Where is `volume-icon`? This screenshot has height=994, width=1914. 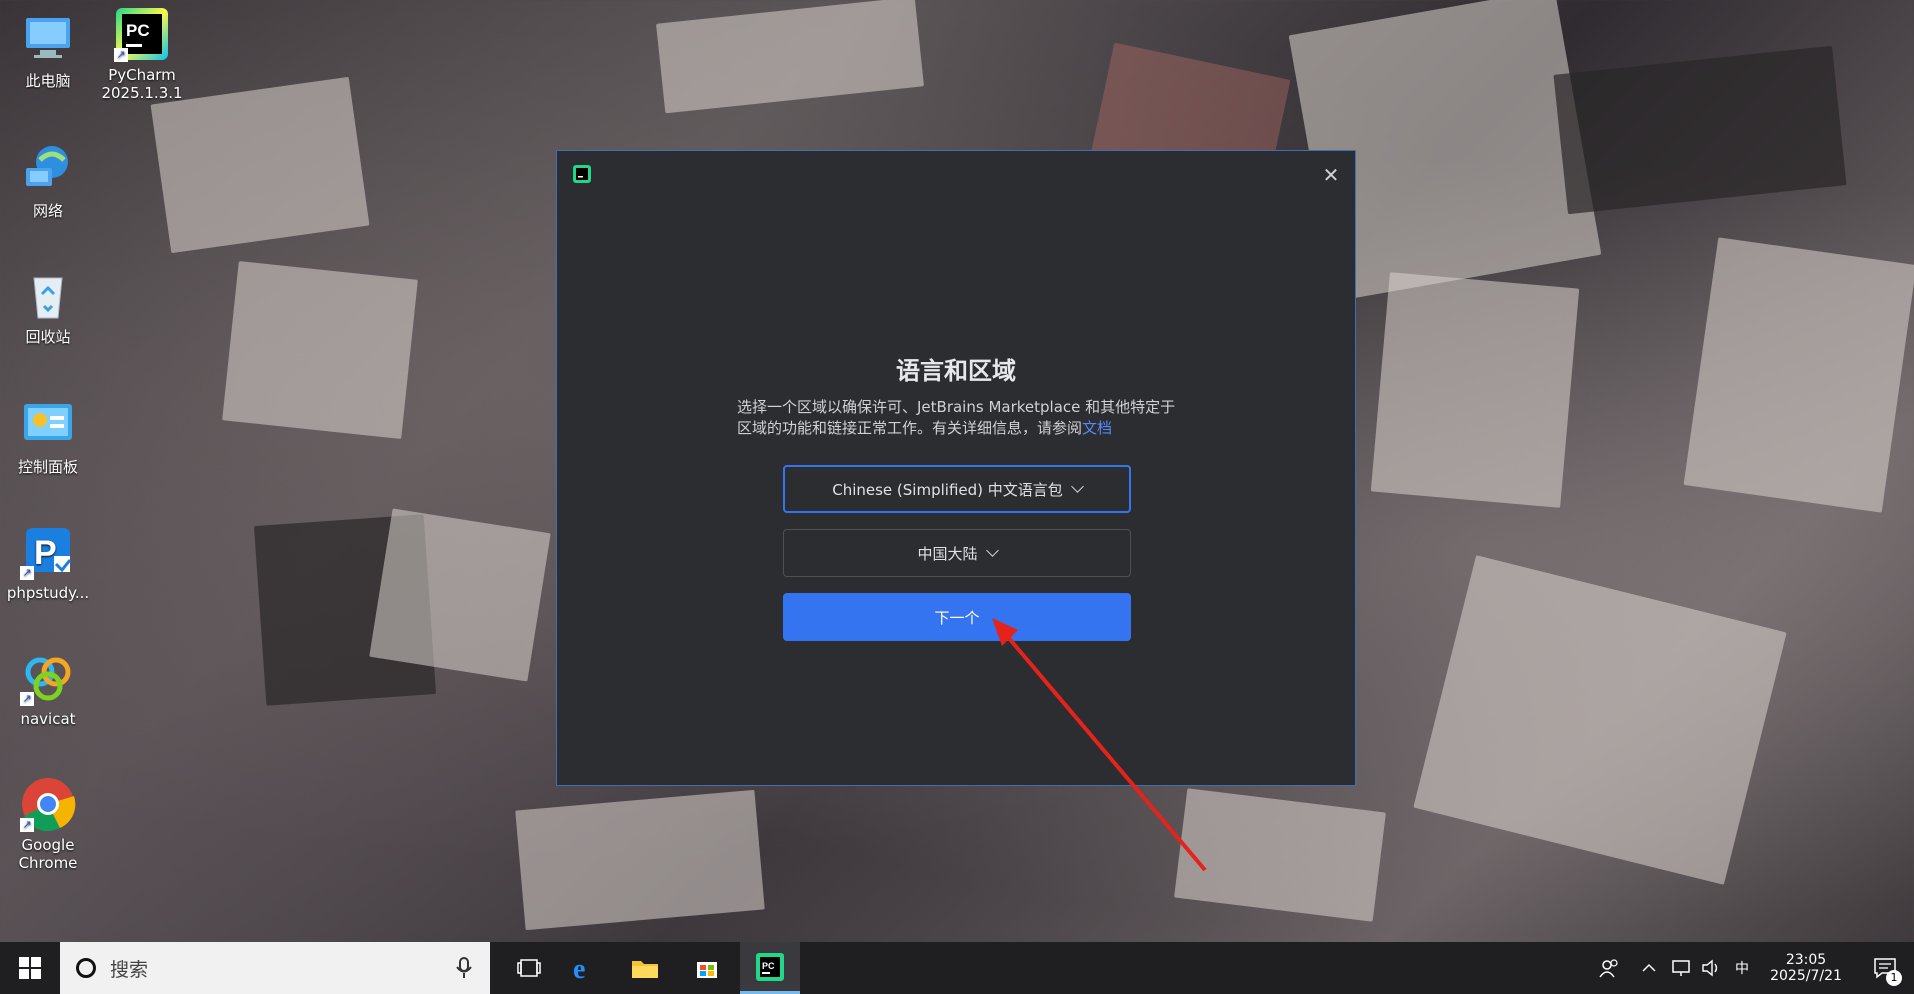
volume-icon is located at coordinates (1711, 968).